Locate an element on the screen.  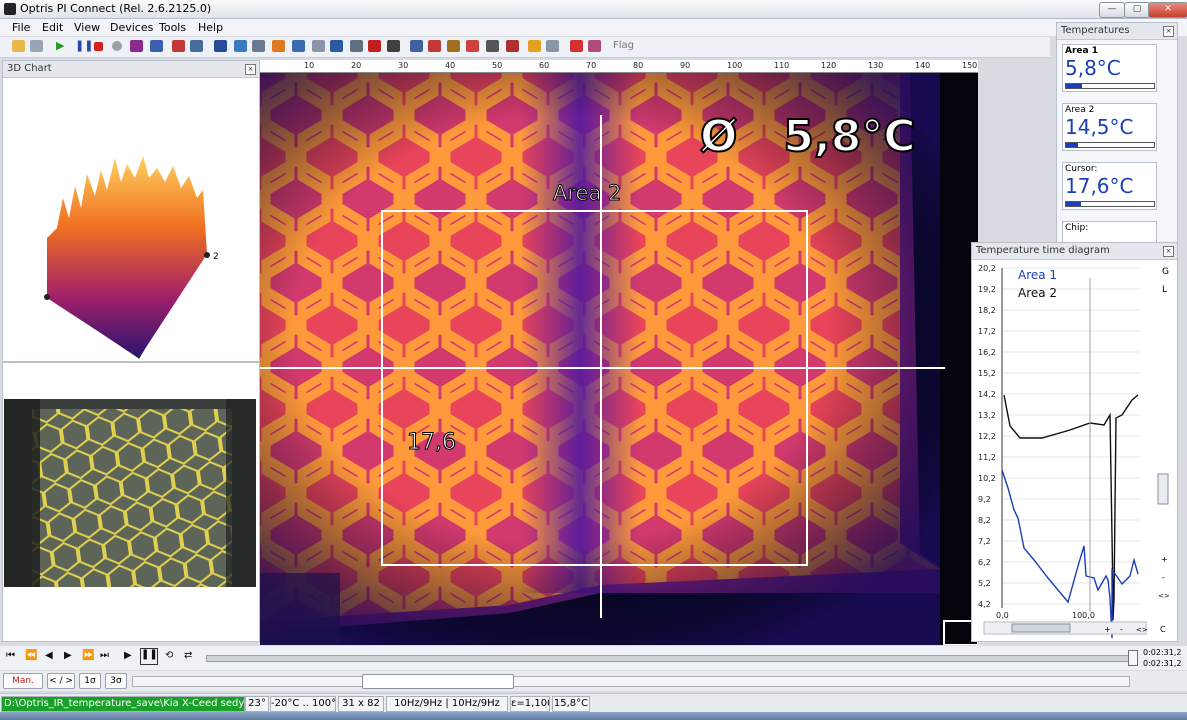
line-profile-icon is located at coordinates (298, 46).